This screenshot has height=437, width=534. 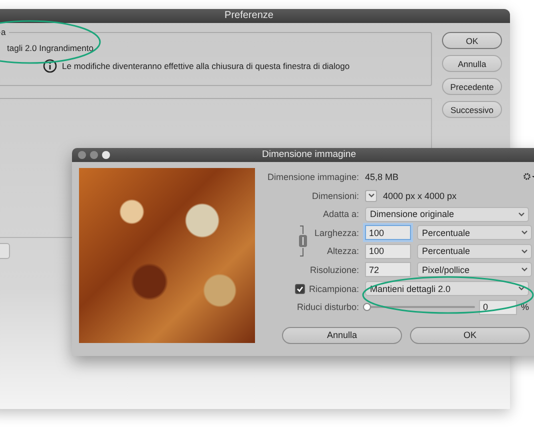 What do you see at coordinates (335, 195) in the screenshot?
I see `field-label: Dimensioni:` at bounding box center [335, 195].